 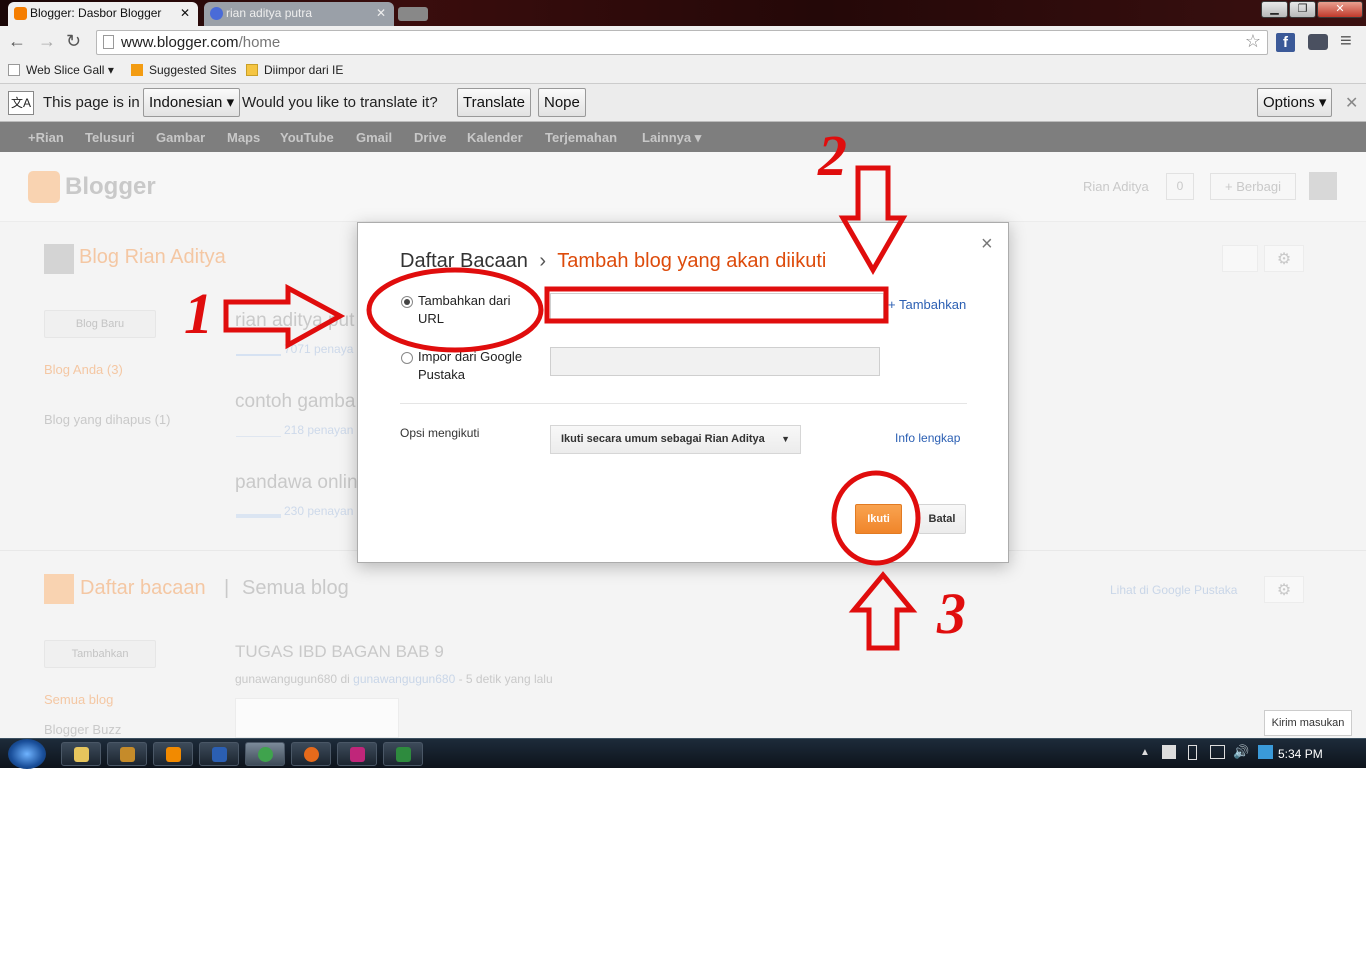 I want to click on tray-expand-icon: ▲, so click(x=1145, y=752).